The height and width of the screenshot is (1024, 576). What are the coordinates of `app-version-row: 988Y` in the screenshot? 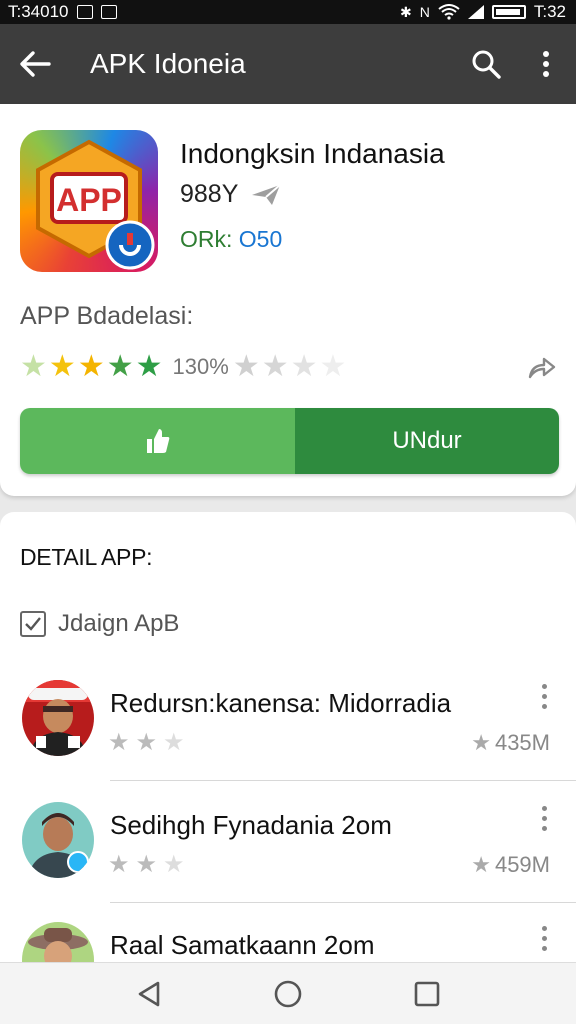 It's located at (231, 194).